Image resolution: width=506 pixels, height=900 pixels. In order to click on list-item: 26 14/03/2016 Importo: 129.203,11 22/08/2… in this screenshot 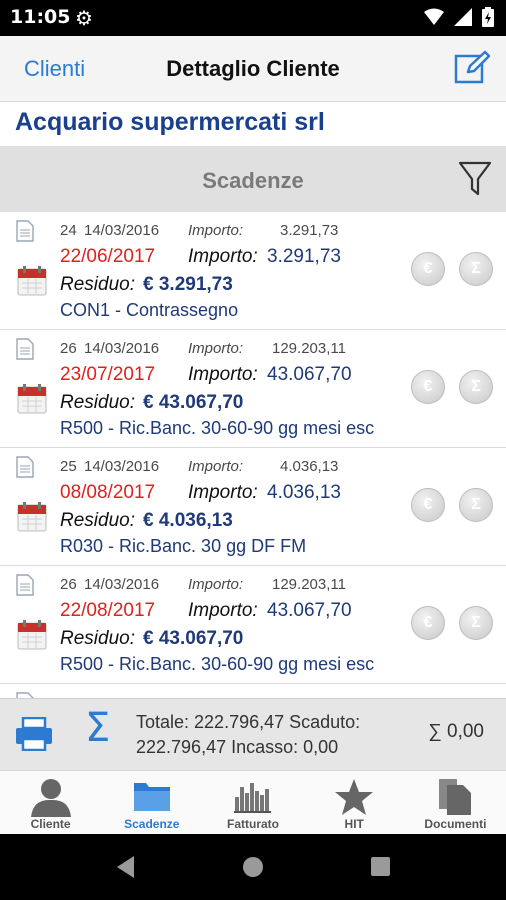, I will do `click(253, 625)`.